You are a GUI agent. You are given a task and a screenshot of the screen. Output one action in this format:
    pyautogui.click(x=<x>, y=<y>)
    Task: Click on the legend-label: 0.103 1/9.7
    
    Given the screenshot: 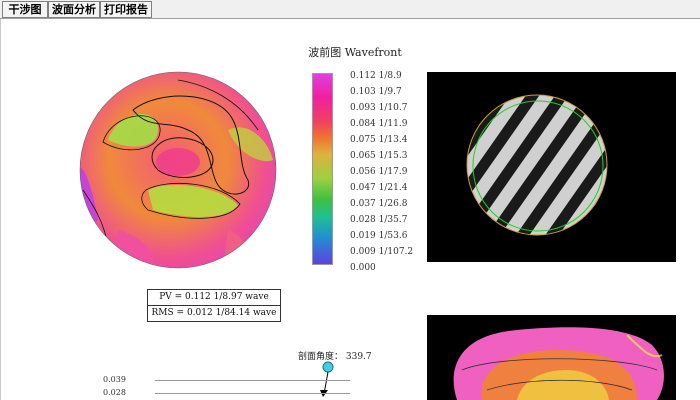 What is the action you would take?
    pyautogui.click(x=376, y=92)
    